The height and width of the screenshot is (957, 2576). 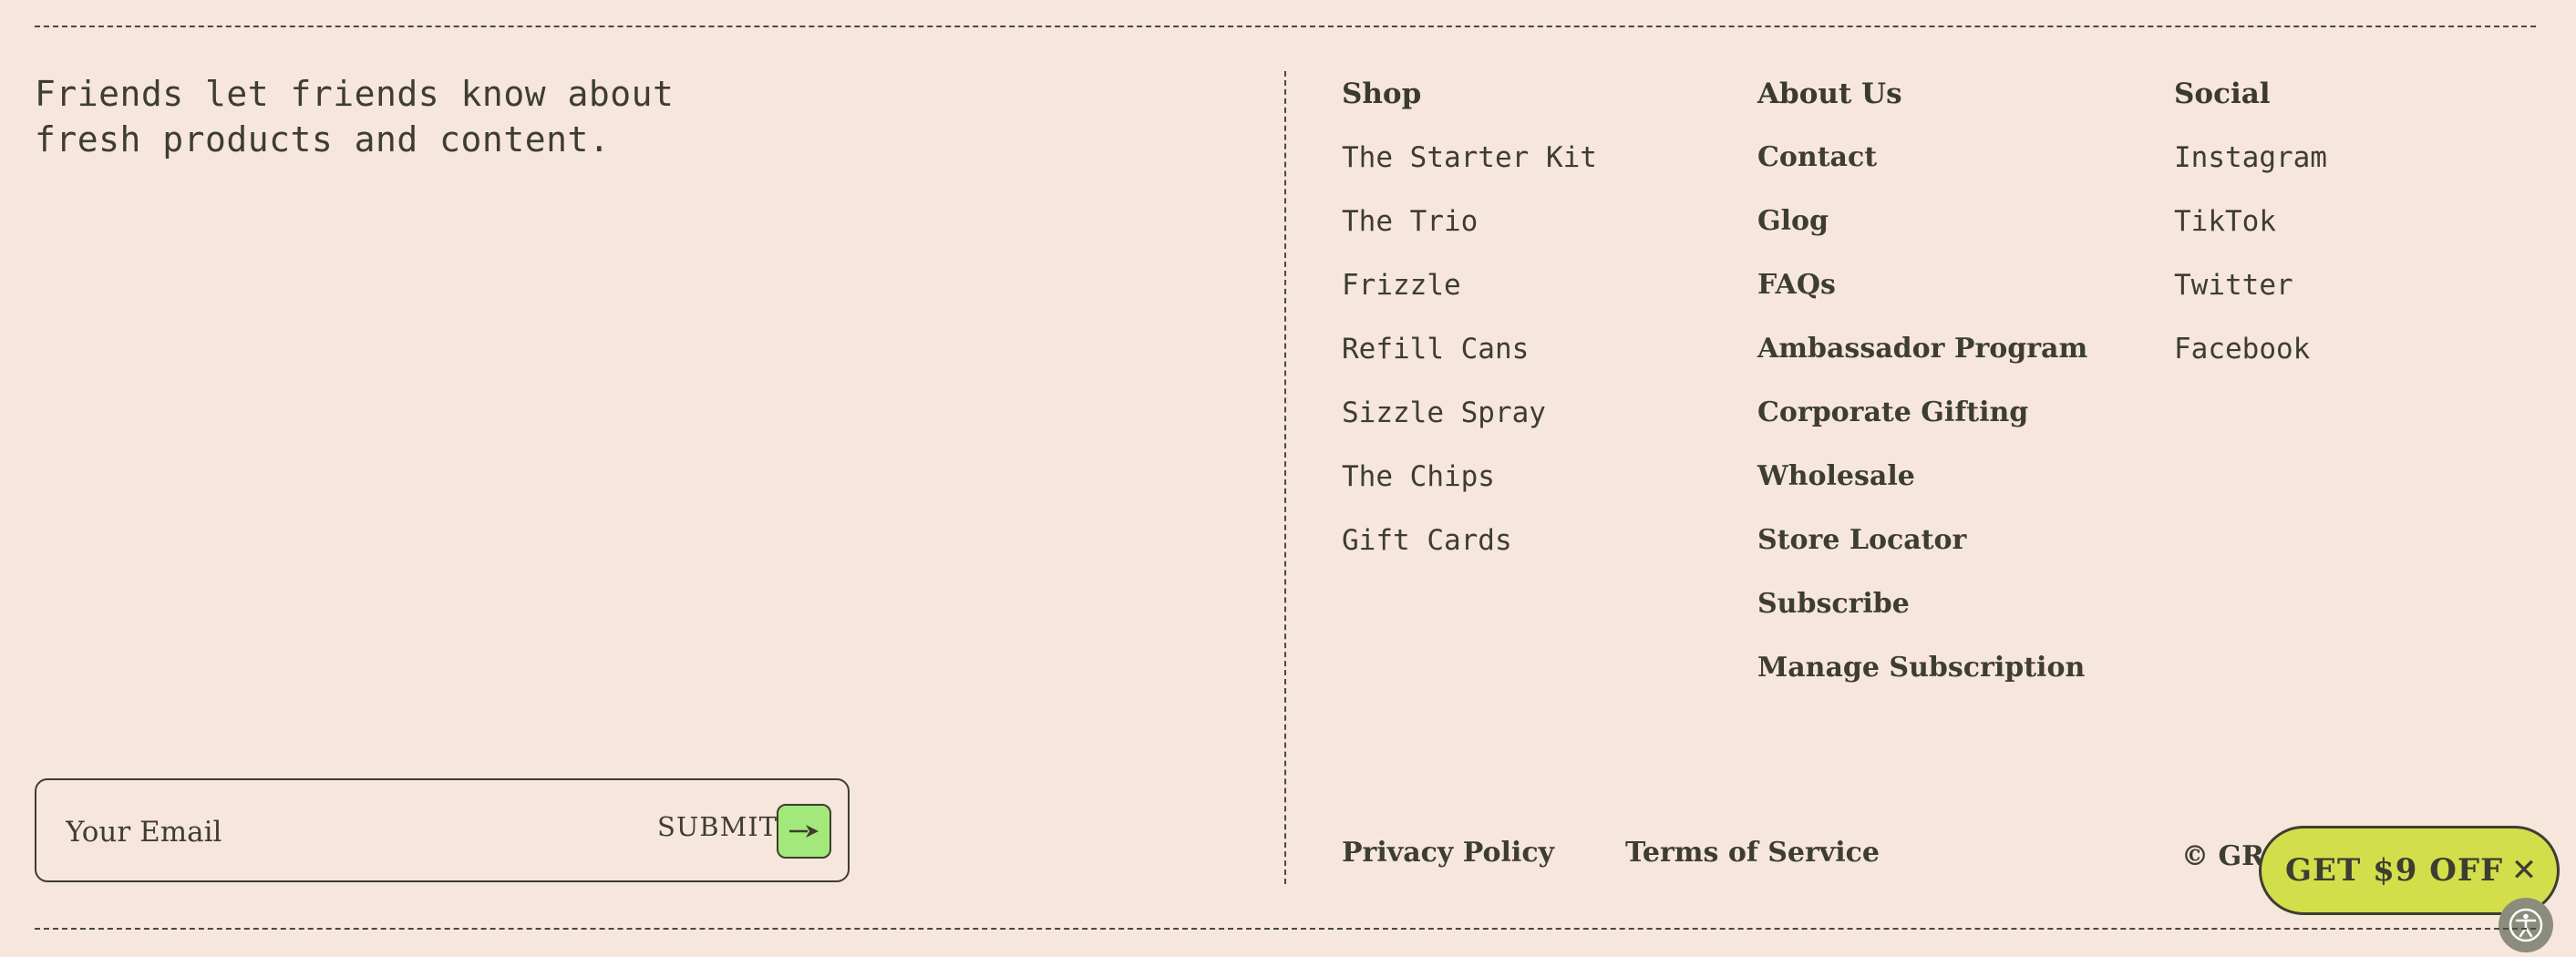 I want to click on shop-heading: Shop, so click(x=1382, y=93).